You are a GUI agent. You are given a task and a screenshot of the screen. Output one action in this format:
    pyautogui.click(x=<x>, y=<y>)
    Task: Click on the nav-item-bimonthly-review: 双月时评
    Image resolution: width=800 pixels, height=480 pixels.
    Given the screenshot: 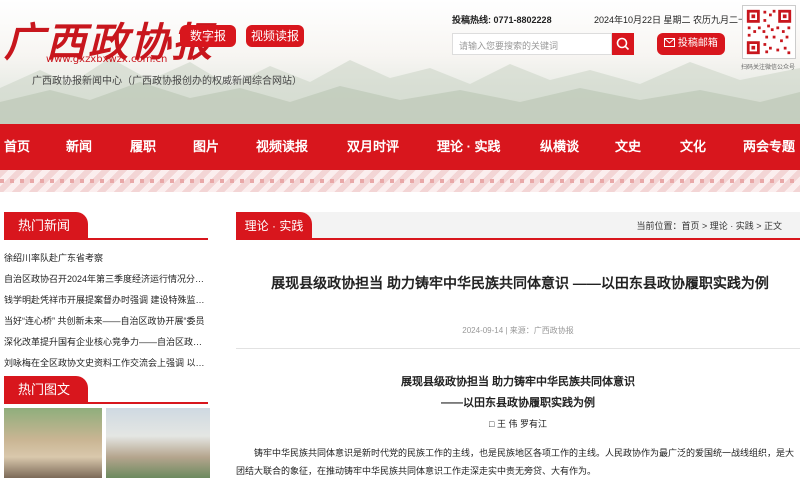 What is the action you would take?
    pyautogui.click(x=373, y=147)
    